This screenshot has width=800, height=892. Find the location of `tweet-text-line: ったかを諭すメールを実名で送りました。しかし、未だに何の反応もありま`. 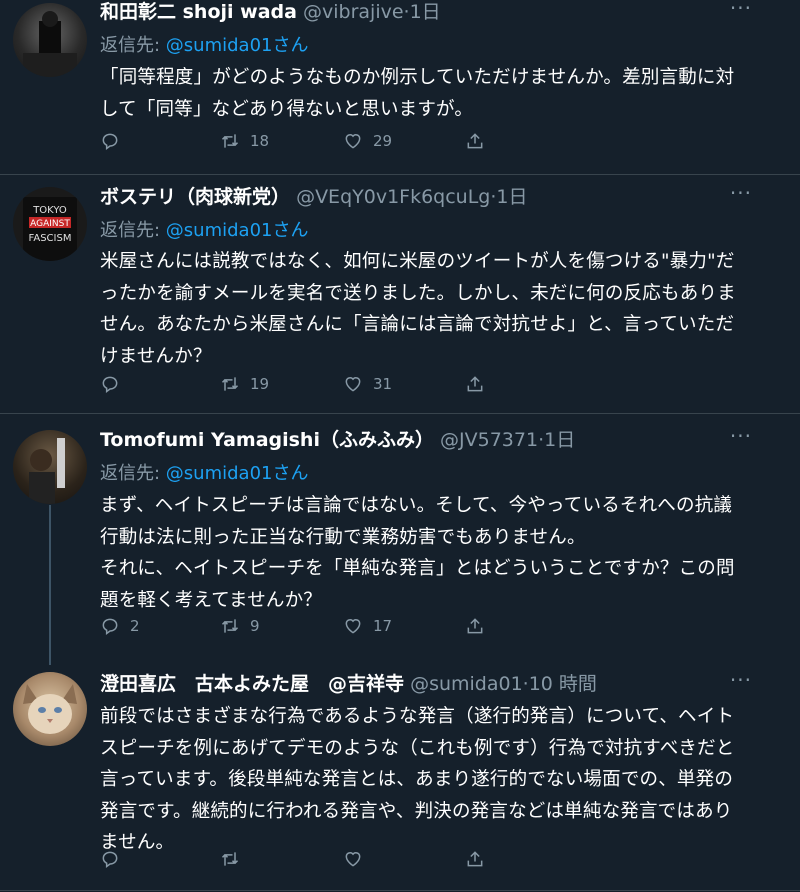

tweet-text-line: ったかを諭すメールを実名で送りました。しかし、未だに何の反応もありま is located at coordinates (418, 293).